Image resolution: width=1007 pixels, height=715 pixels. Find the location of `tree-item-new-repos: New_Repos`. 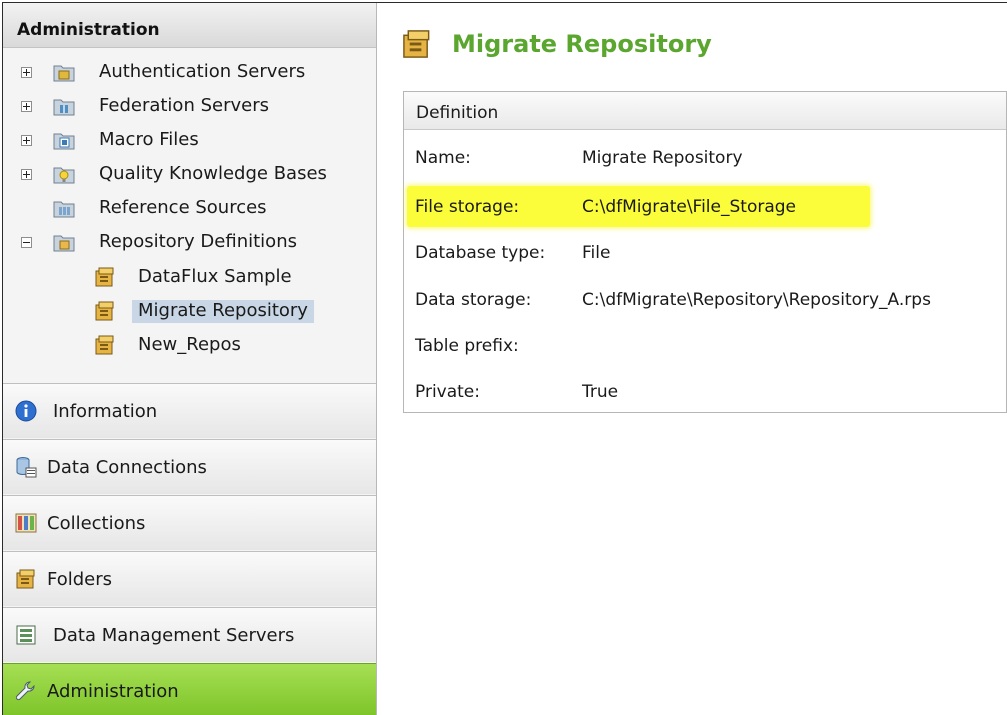

tree-item-new-repos: New_Repos is located at coordinates (189, 346).